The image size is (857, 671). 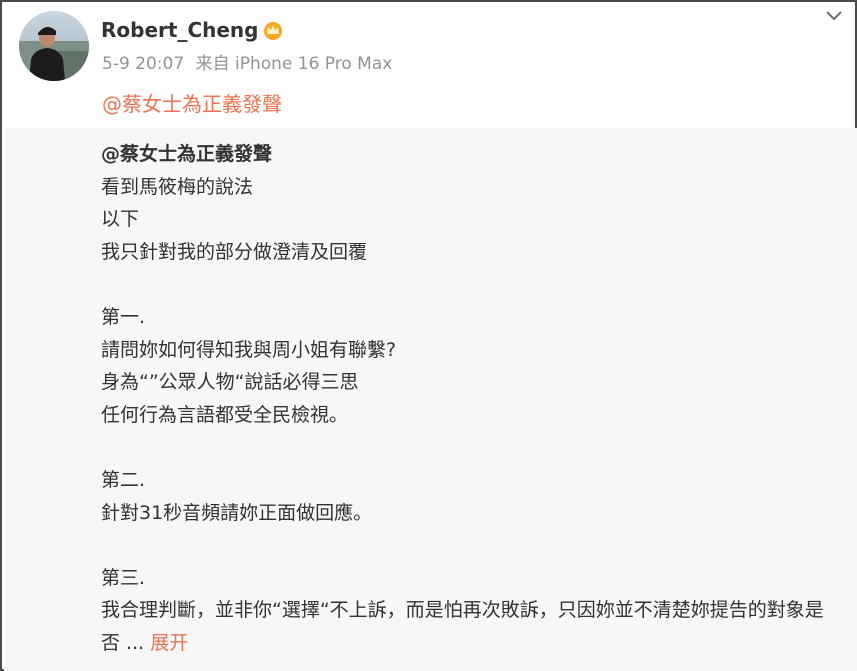 I want to click on avatar, so click(x=54, y=46).